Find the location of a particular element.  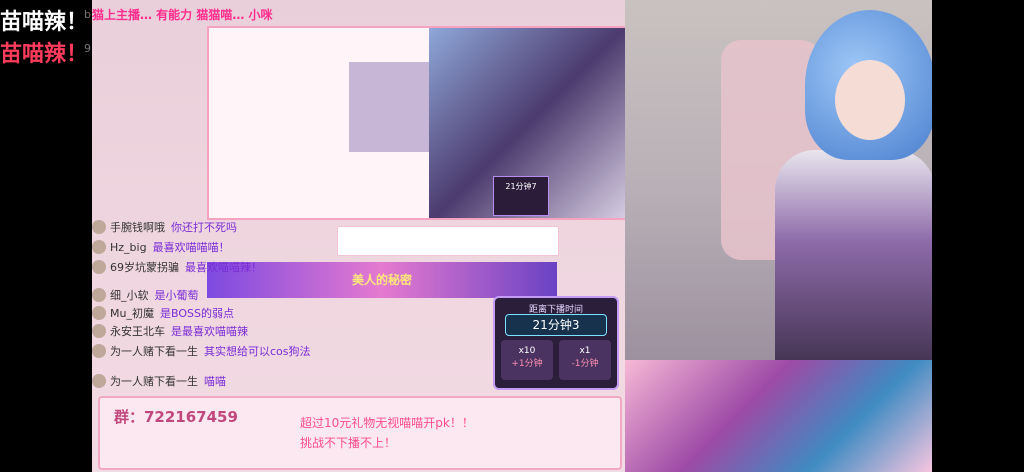

cosplayer-face is located at coordinates (870, 100).